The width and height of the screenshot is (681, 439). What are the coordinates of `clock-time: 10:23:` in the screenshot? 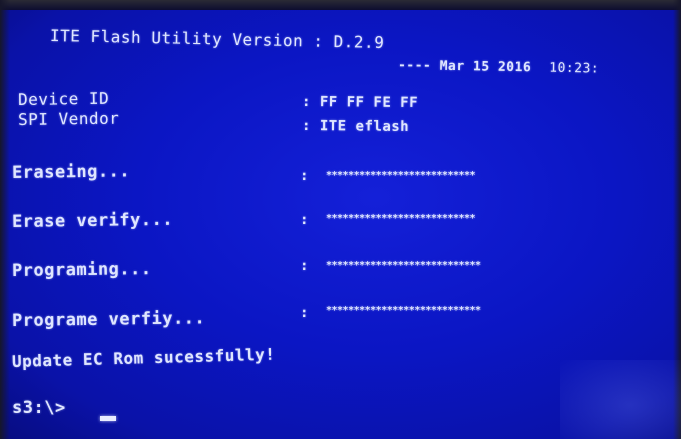 It's located at (574, 68).